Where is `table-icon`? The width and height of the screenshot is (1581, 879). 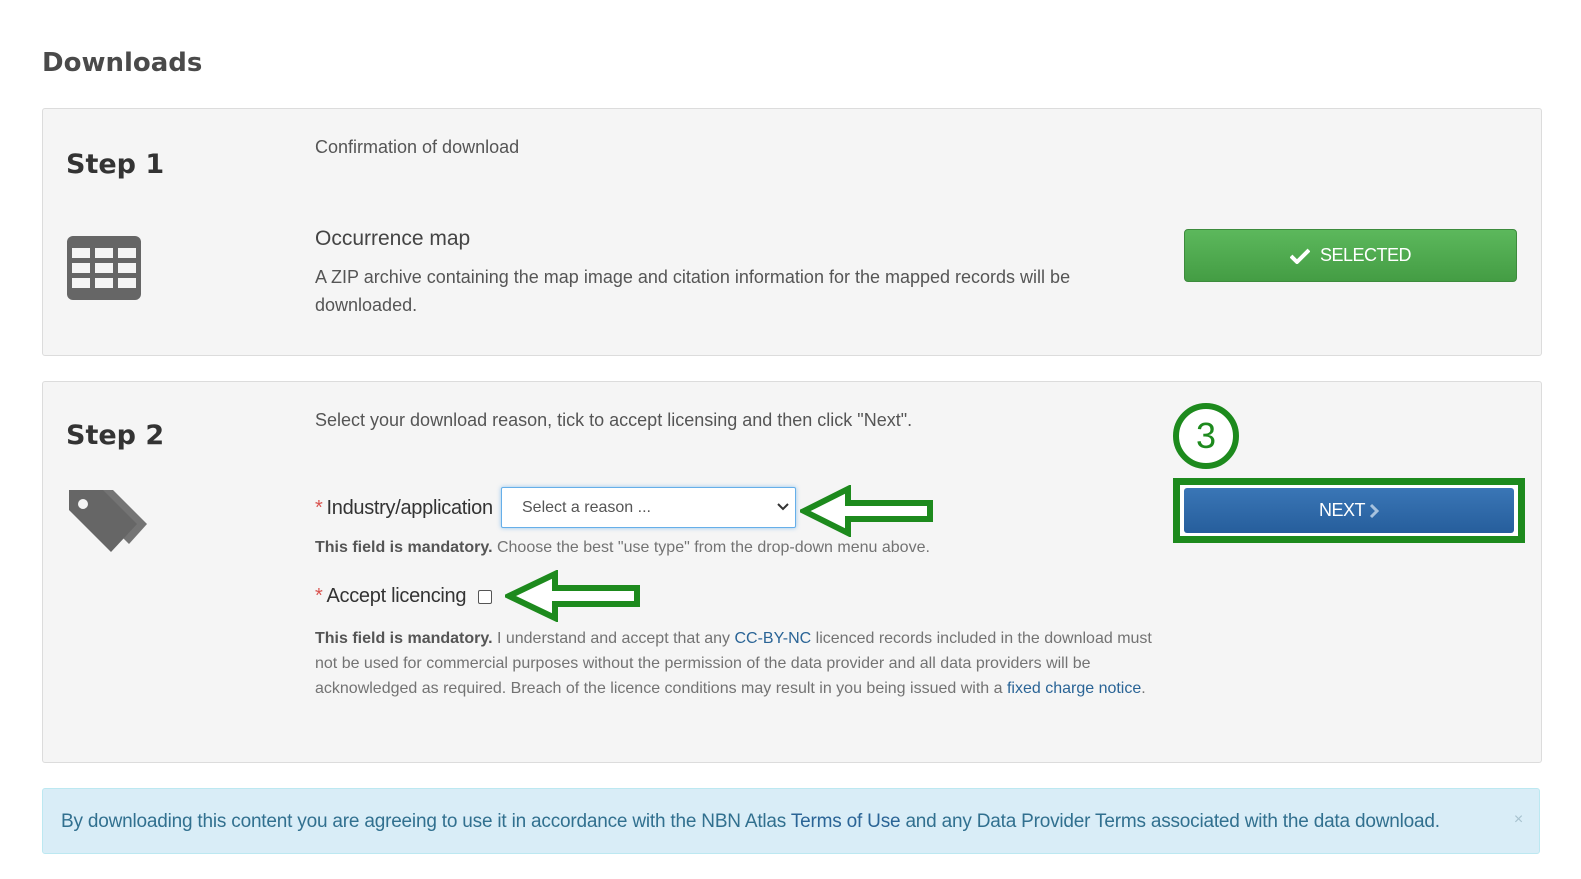
table-icon is located at coordinates (104, 268).